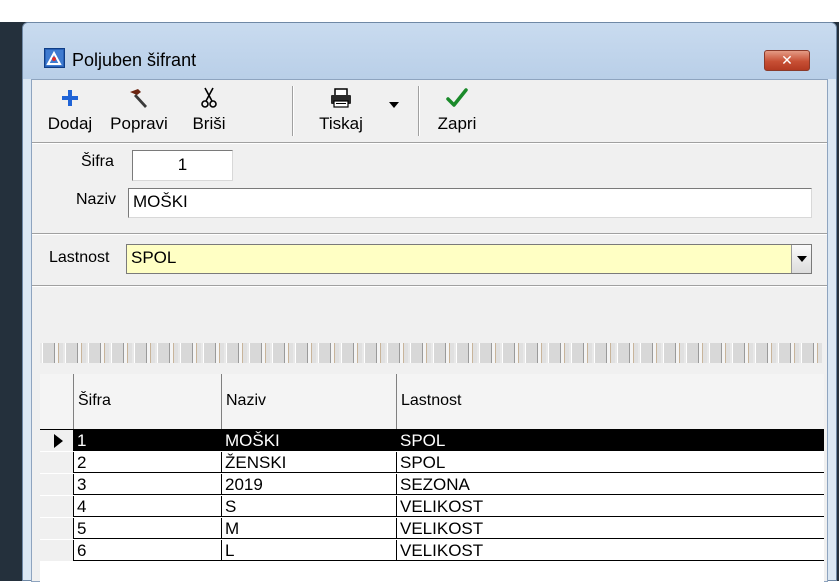 The width and height of the screenshot is (839, 583). What do you see at coordinates (431, 353) in the screenshot?
I see `column-ruler` at bounding box center [431, 353].